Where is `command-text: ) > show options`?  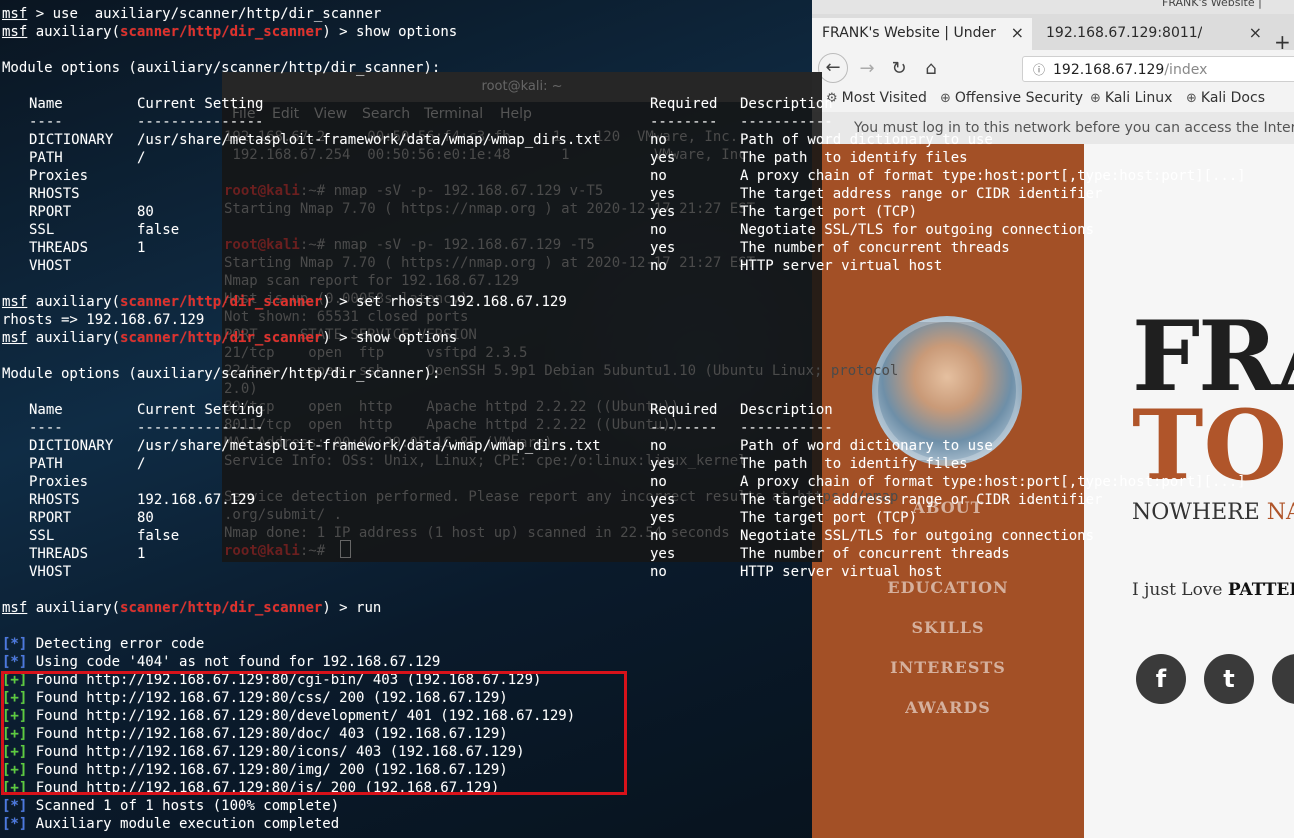 command-text: ) > show options is located at coordinates (390, 338).